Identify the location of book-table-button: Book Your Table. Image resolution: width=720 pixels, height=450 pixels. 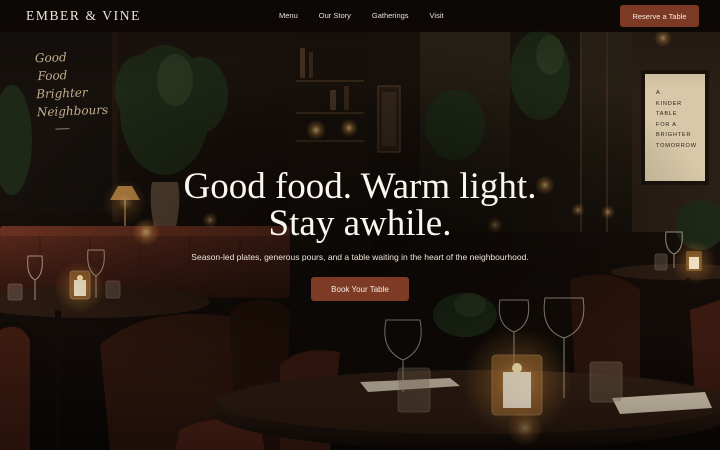
(360, 289).